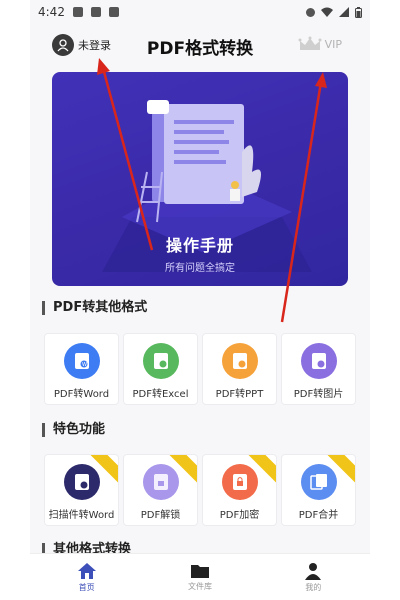 The width and height of the screenshot is (400, 600). What do you see at coordinates (160, 361) in the screenshot?
I see `excel-doc-icon` at bounding box center [160, 361].